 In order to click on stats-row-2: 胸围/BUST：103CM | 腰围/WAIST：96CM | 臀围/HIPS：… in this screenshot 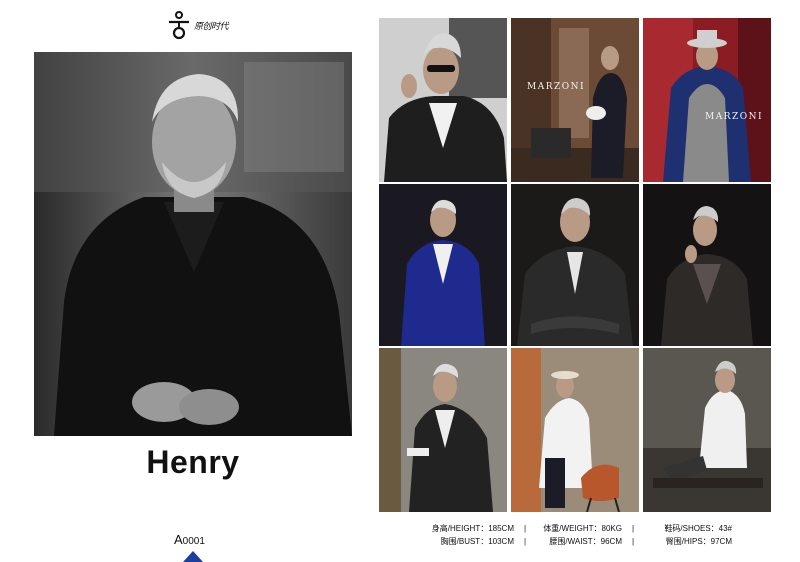, I will do `click(573, 541)`.